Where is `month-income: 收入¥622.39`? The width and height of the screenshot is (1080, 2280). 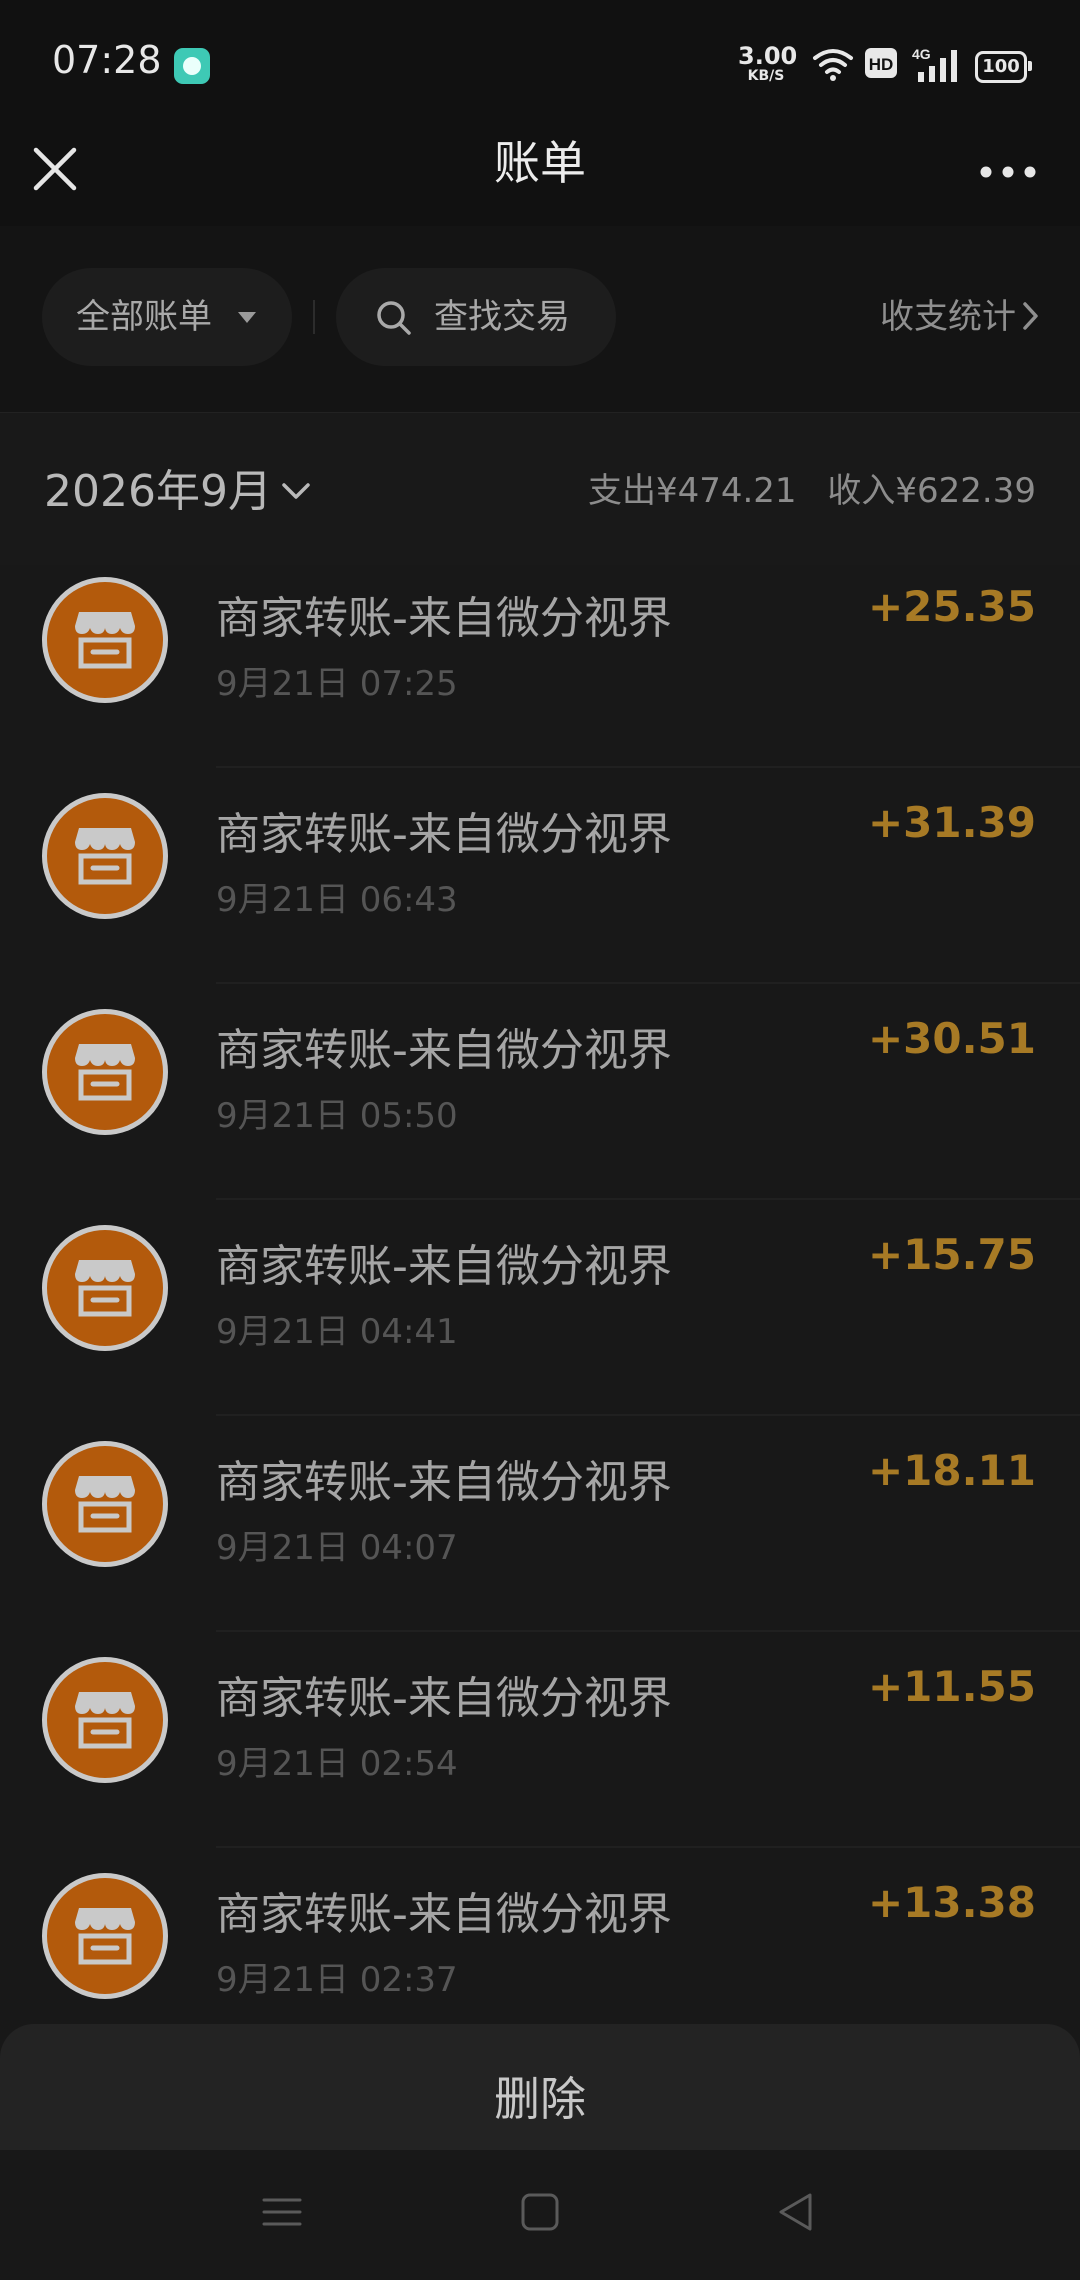 month-income: 收入¥622.39 is located at coordinates (931, 491).